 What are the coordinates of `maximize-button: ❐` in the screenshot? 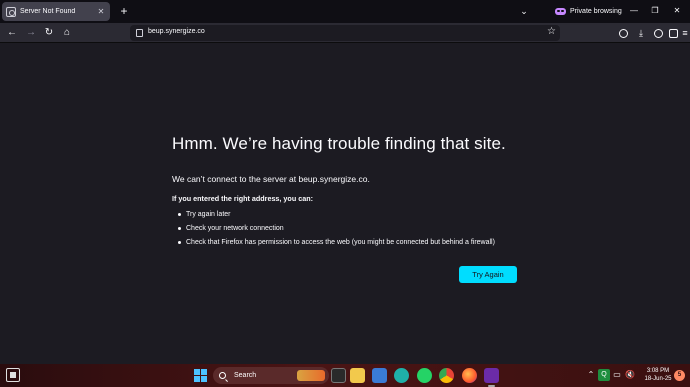 It's located at (655, 11).